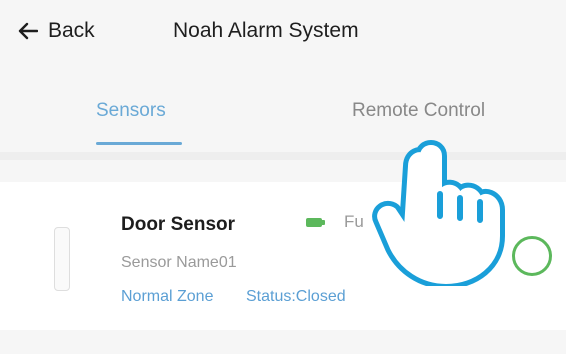 Image resolution: width=566 pixels, height=354 pixels. I want to click on back-button: Back, so click(56, 31).